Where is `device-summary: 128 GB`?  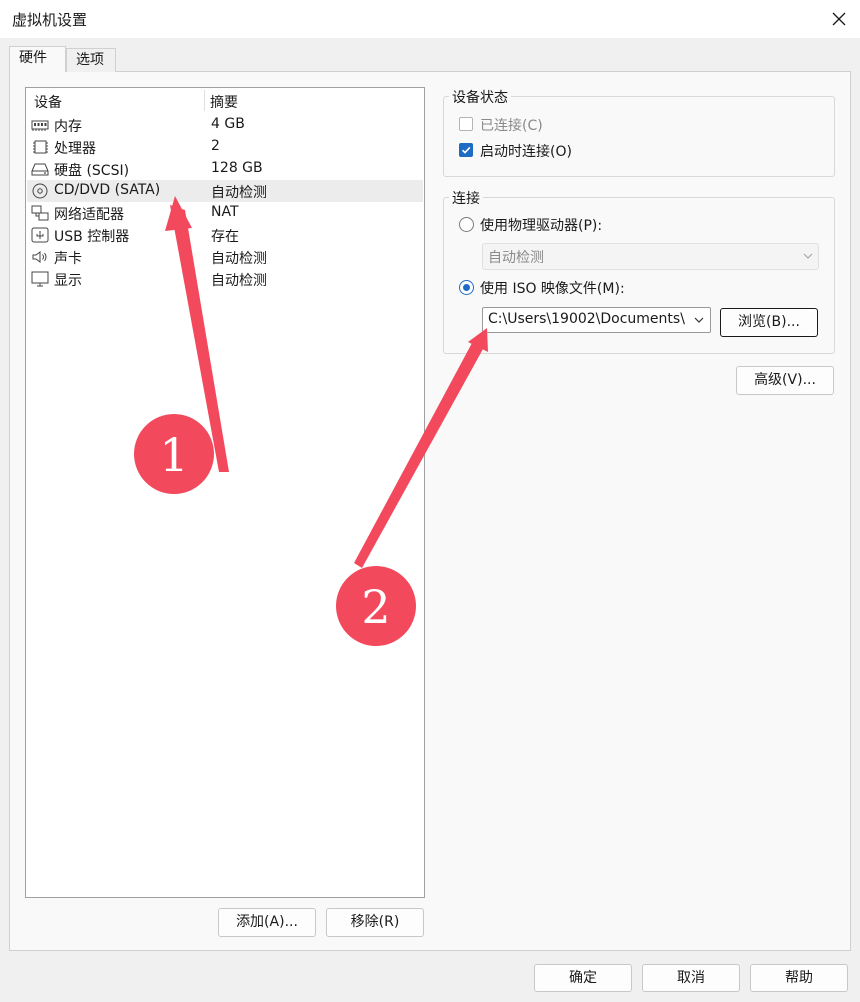
device-summary: 128 GB is located at coordinates (237, 168).